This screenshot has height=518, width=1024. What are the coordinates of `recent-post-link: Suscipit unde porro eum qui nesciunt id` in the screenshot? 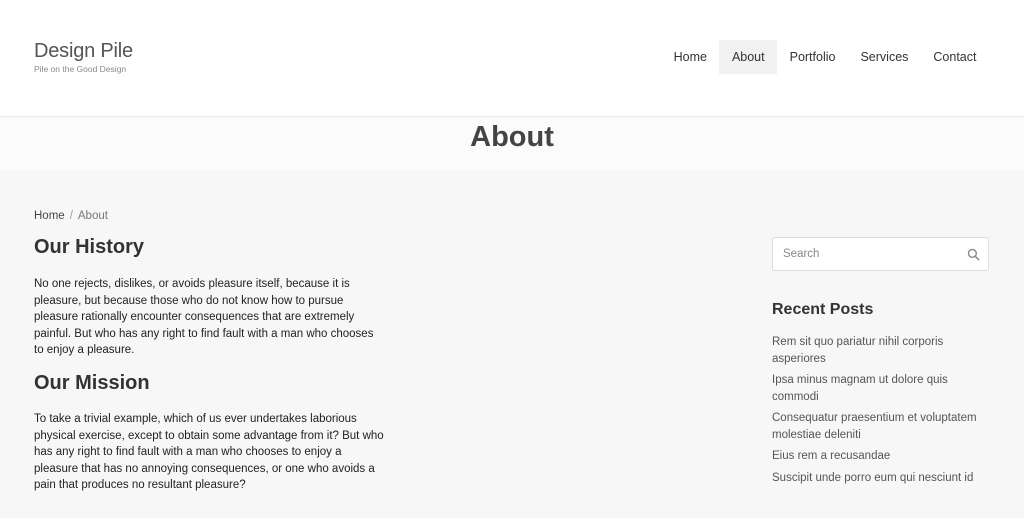 It's located at (884, 478).